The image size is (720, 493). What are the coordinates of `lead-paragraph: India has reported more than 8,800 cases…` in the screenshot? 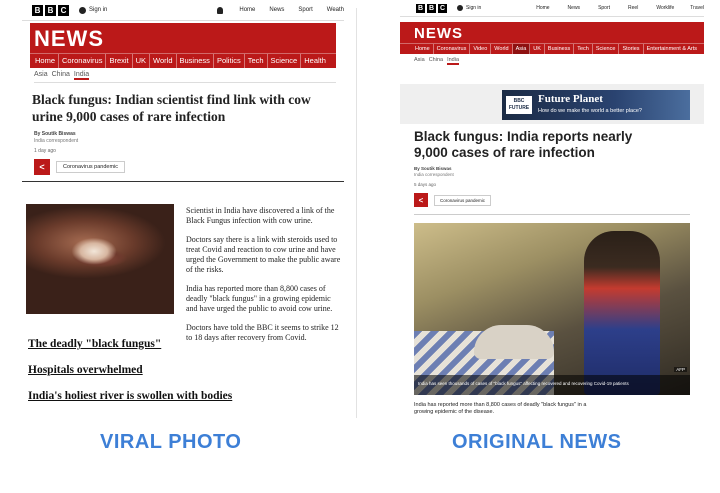 It's located at (500, 408).